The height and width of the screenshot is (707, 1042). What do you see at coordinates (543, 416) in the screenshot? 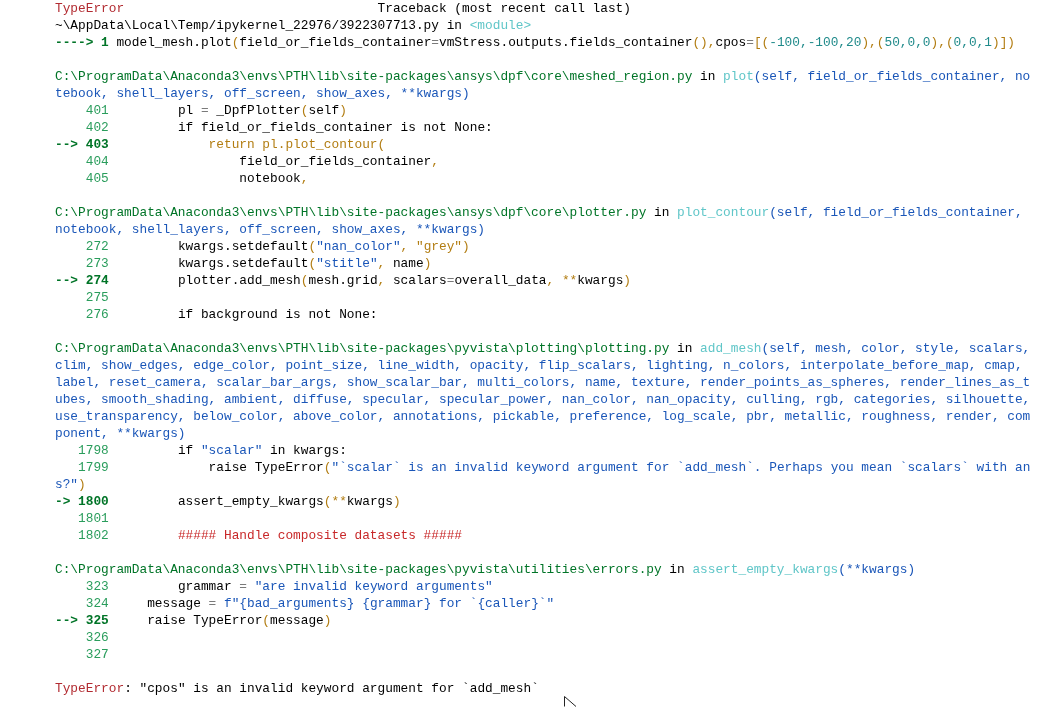
I see `traceback-line: use_transparency, below_color, above_color, annotations, pickable, preference, log_scale, pbr, metallic, roughness, render, com` at bounding box center [543, 416].